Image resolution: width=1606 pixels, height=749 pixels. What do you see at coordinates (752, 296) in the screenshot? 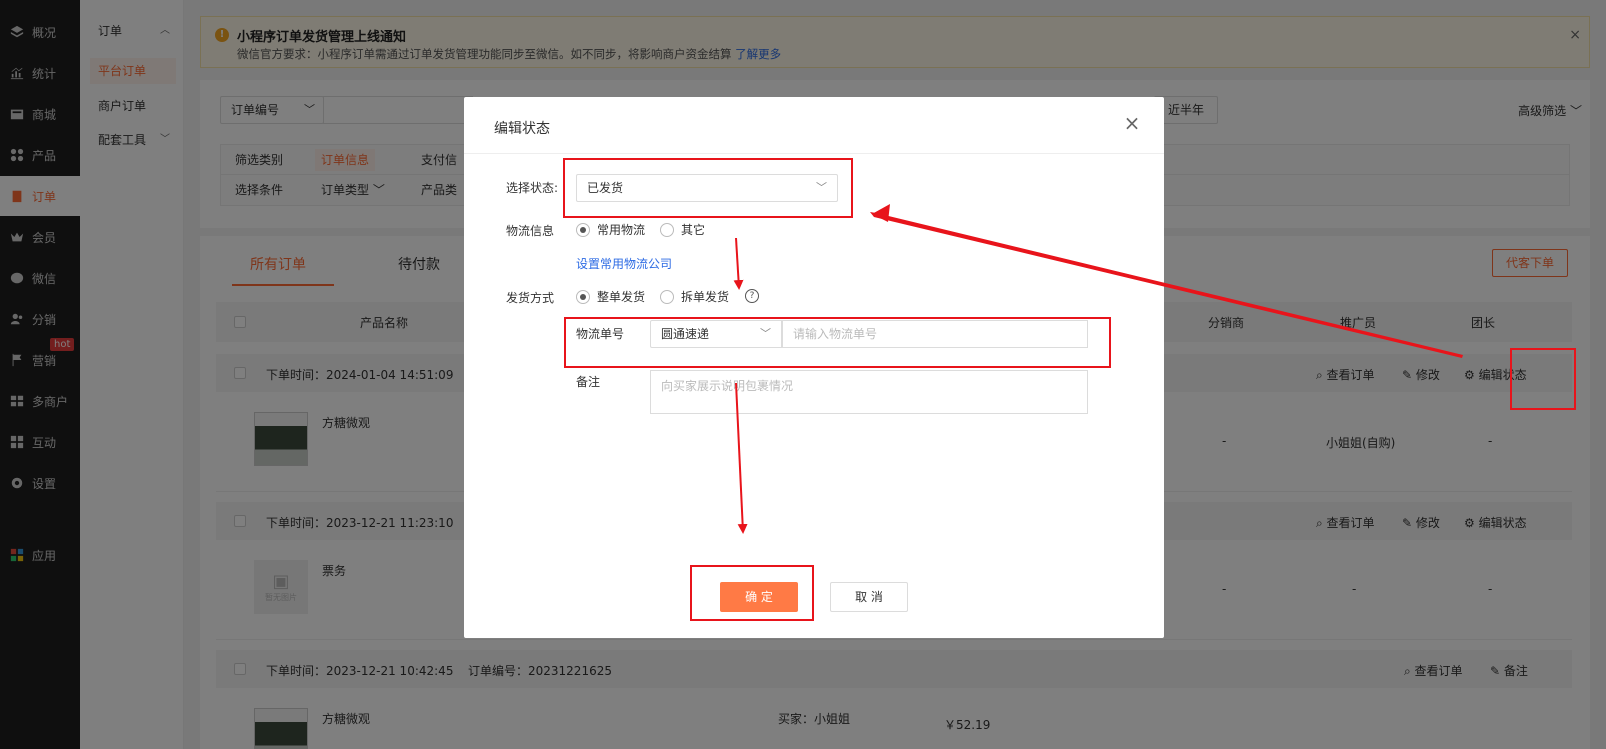
I see `help-icon: ?` at bounding box center [752, 296].